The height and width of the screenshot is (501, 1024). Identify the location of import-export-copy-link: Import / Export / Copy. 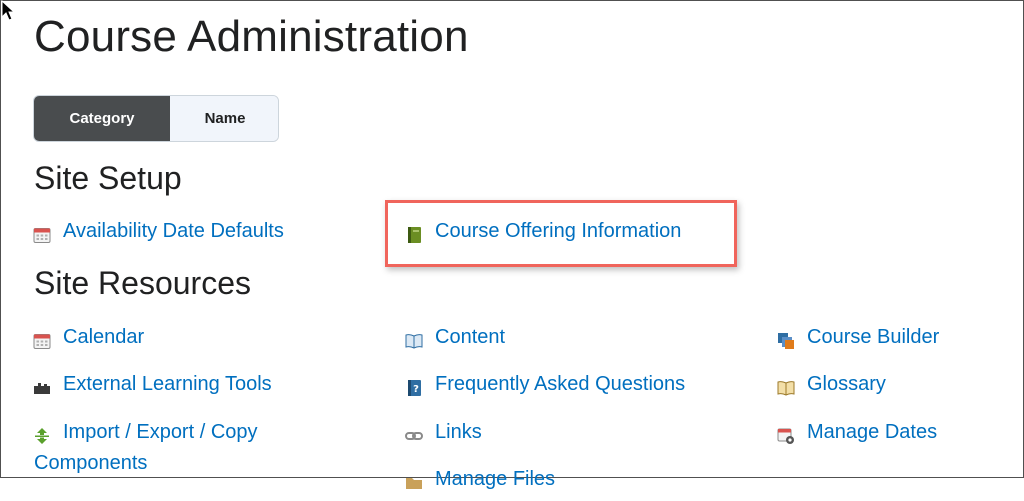
(145, 432).